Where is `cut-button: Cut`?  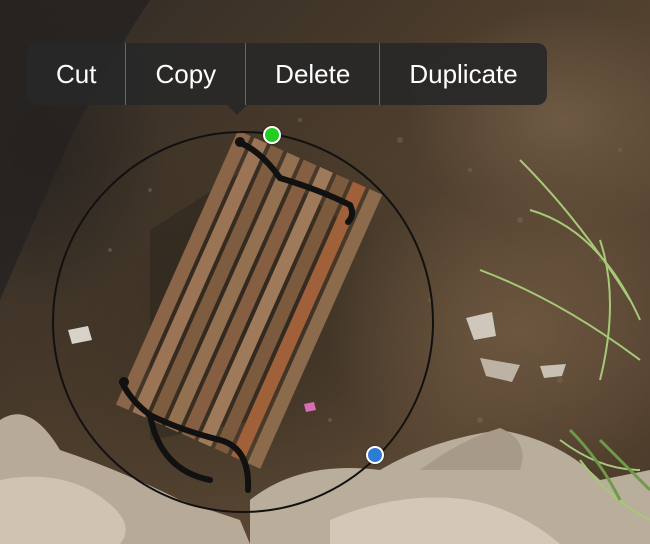
cut-button: Cut is located at coordinates (76, 74).